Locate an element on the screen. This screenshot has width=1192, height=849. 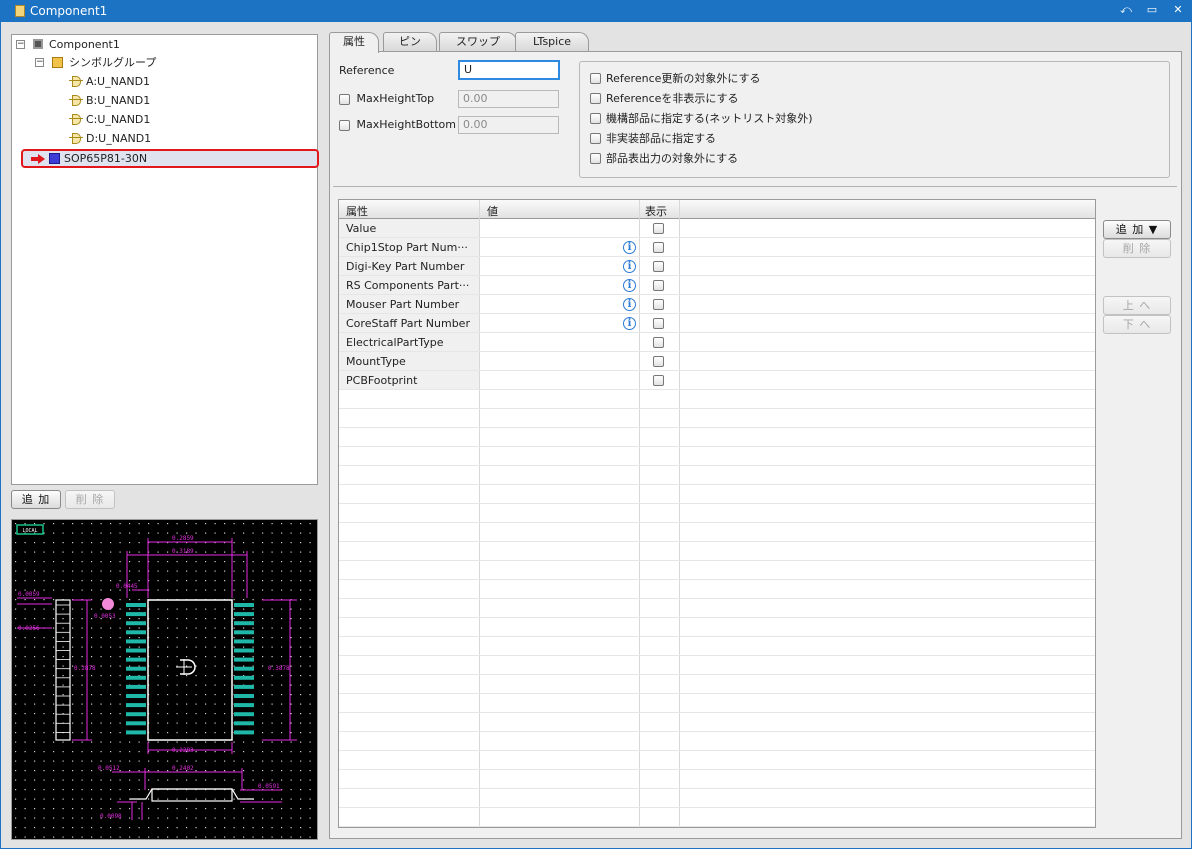
close-icon: ✕ is located at coordinates (1178, 10).